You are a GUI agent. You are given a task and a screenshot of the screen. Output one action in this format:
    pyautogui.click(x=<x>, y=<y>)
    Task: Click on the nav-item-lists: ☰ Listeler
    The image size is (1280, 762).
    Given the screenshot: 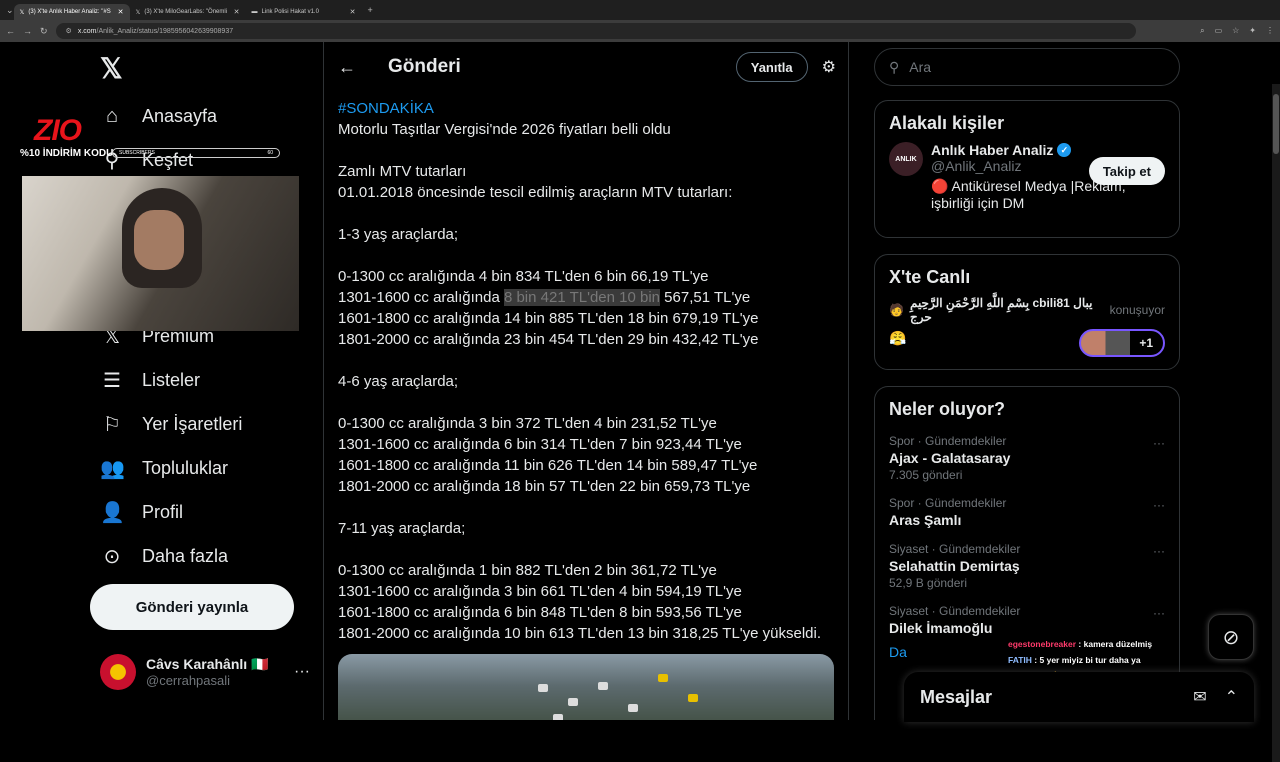 What is the action you would take?
    pyautogui.click(x=166, y=380)
    